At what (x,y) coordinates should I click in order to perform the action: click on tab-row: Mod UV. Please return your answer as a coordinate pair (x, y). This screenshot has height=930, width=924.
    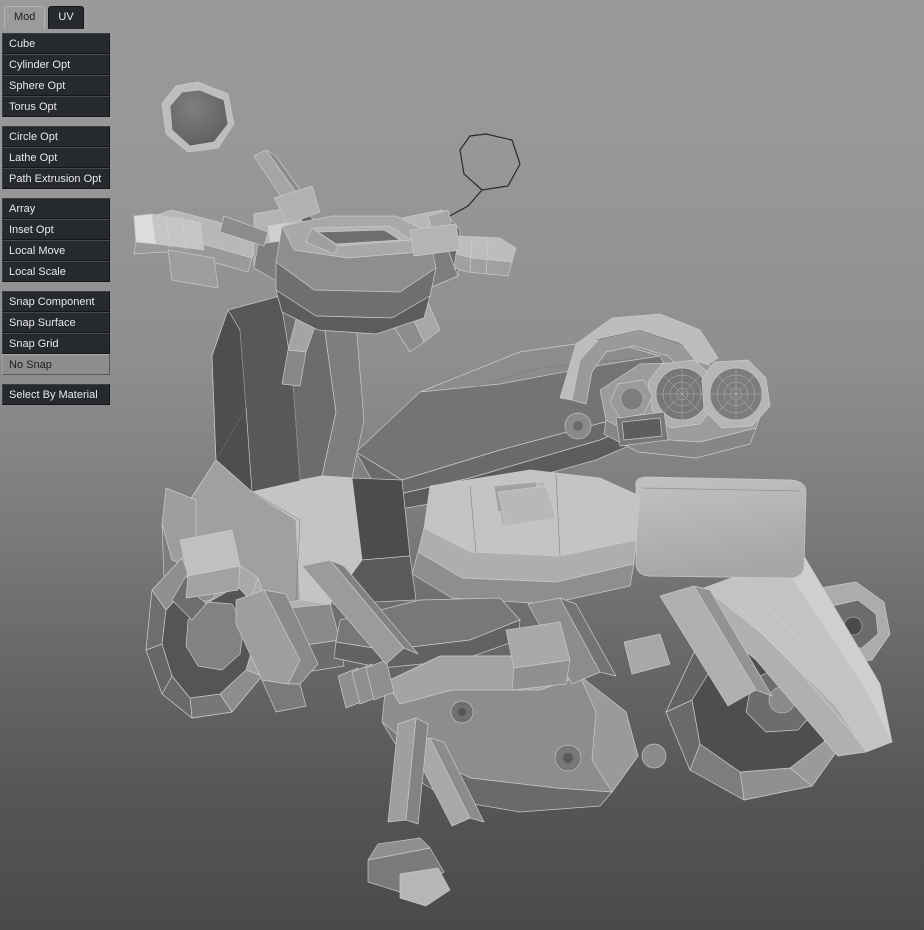
    Looking at the image, I should click on (61, 18).